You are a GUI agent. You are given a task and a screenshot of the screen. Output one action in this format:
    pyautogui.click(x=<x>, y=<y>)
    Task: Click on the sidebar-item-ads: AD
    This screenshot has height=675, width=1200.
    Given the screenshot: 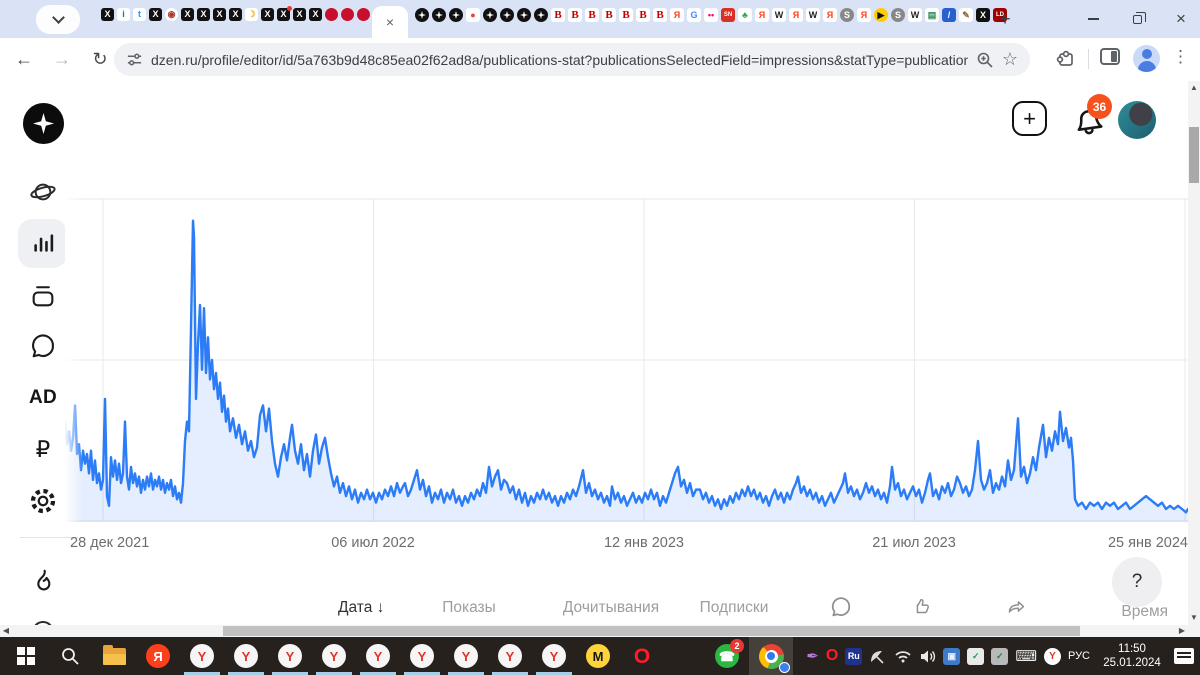 What is the action you would take?
    pyautogui.click(x=43, y=398)
    